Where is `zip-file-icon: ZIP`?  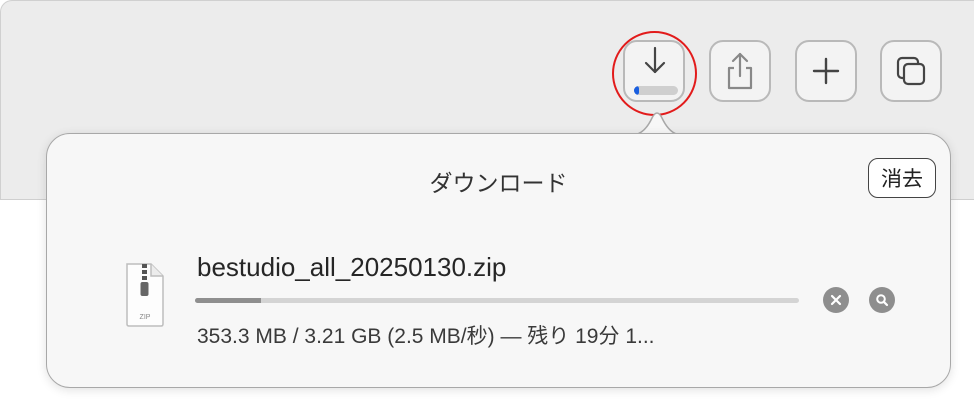
zip-file-icon: ZIP is located at coordinates (145, 295).